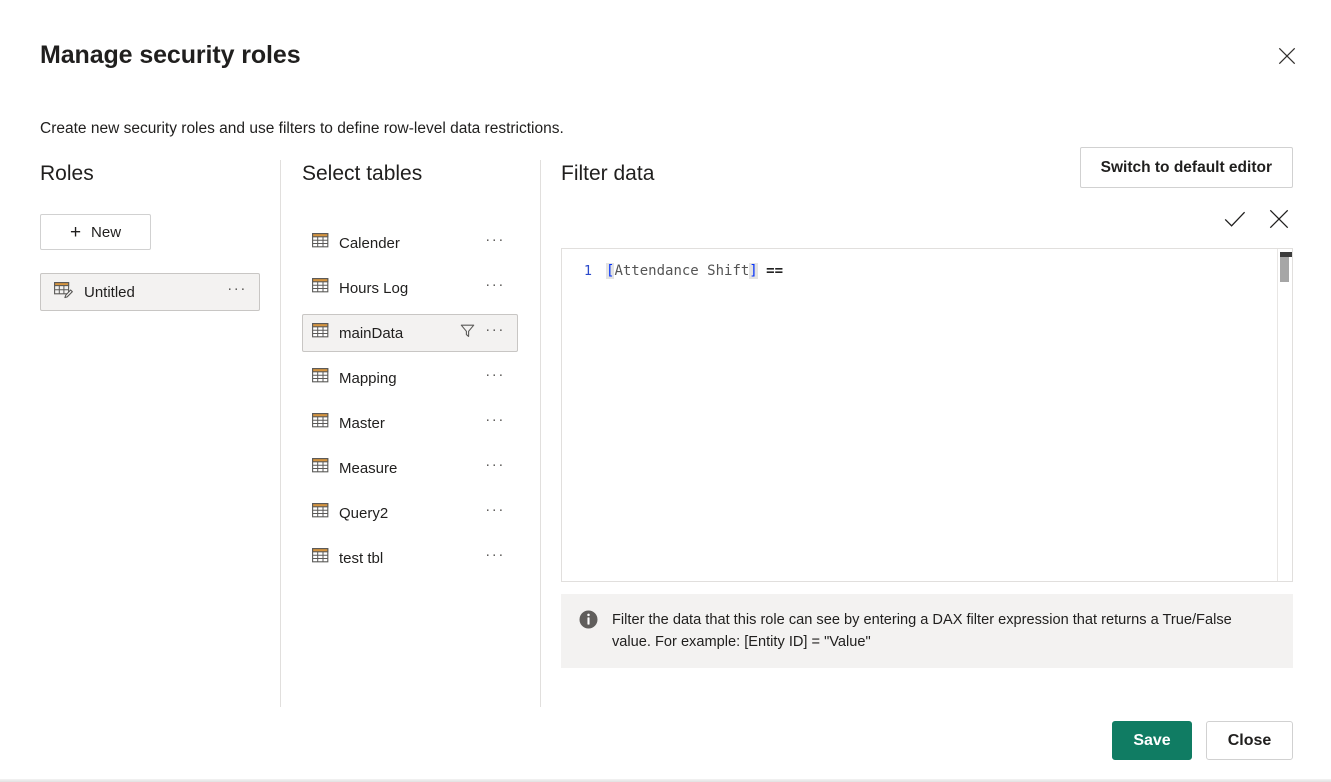 The width and height of the screenshot is (1331, 782). I want to click on roles-column: Roles + New Untitled ···, so click(150, 235).